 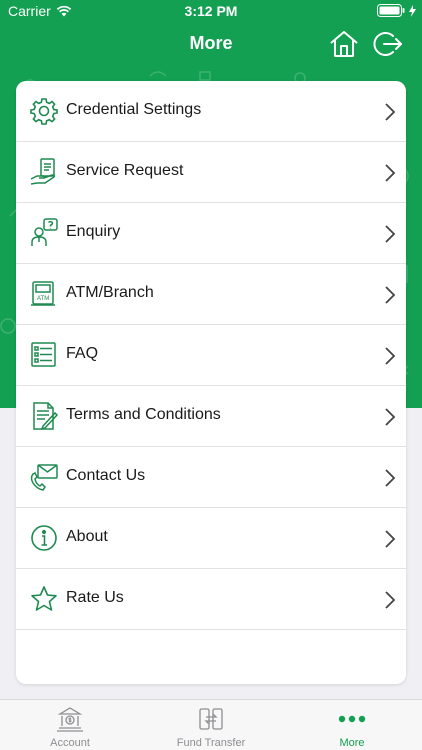 What do you see at coordinates (46, 416) in the screenshot?
I see `document-icon` at bounding box center [46, 416].